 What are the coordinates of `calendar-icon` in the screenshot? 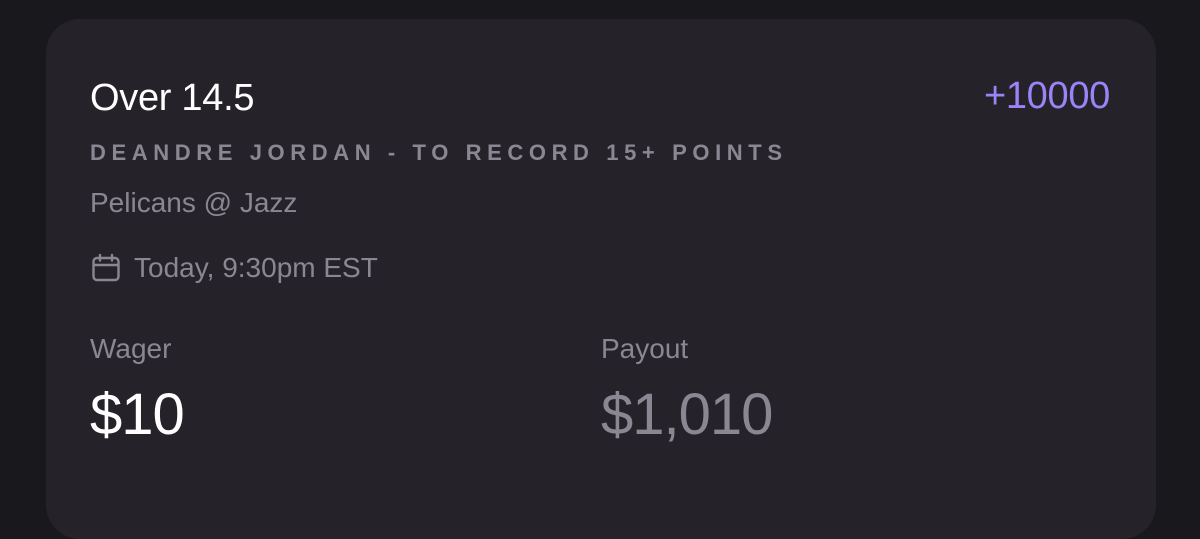 It's located at (106, 268).